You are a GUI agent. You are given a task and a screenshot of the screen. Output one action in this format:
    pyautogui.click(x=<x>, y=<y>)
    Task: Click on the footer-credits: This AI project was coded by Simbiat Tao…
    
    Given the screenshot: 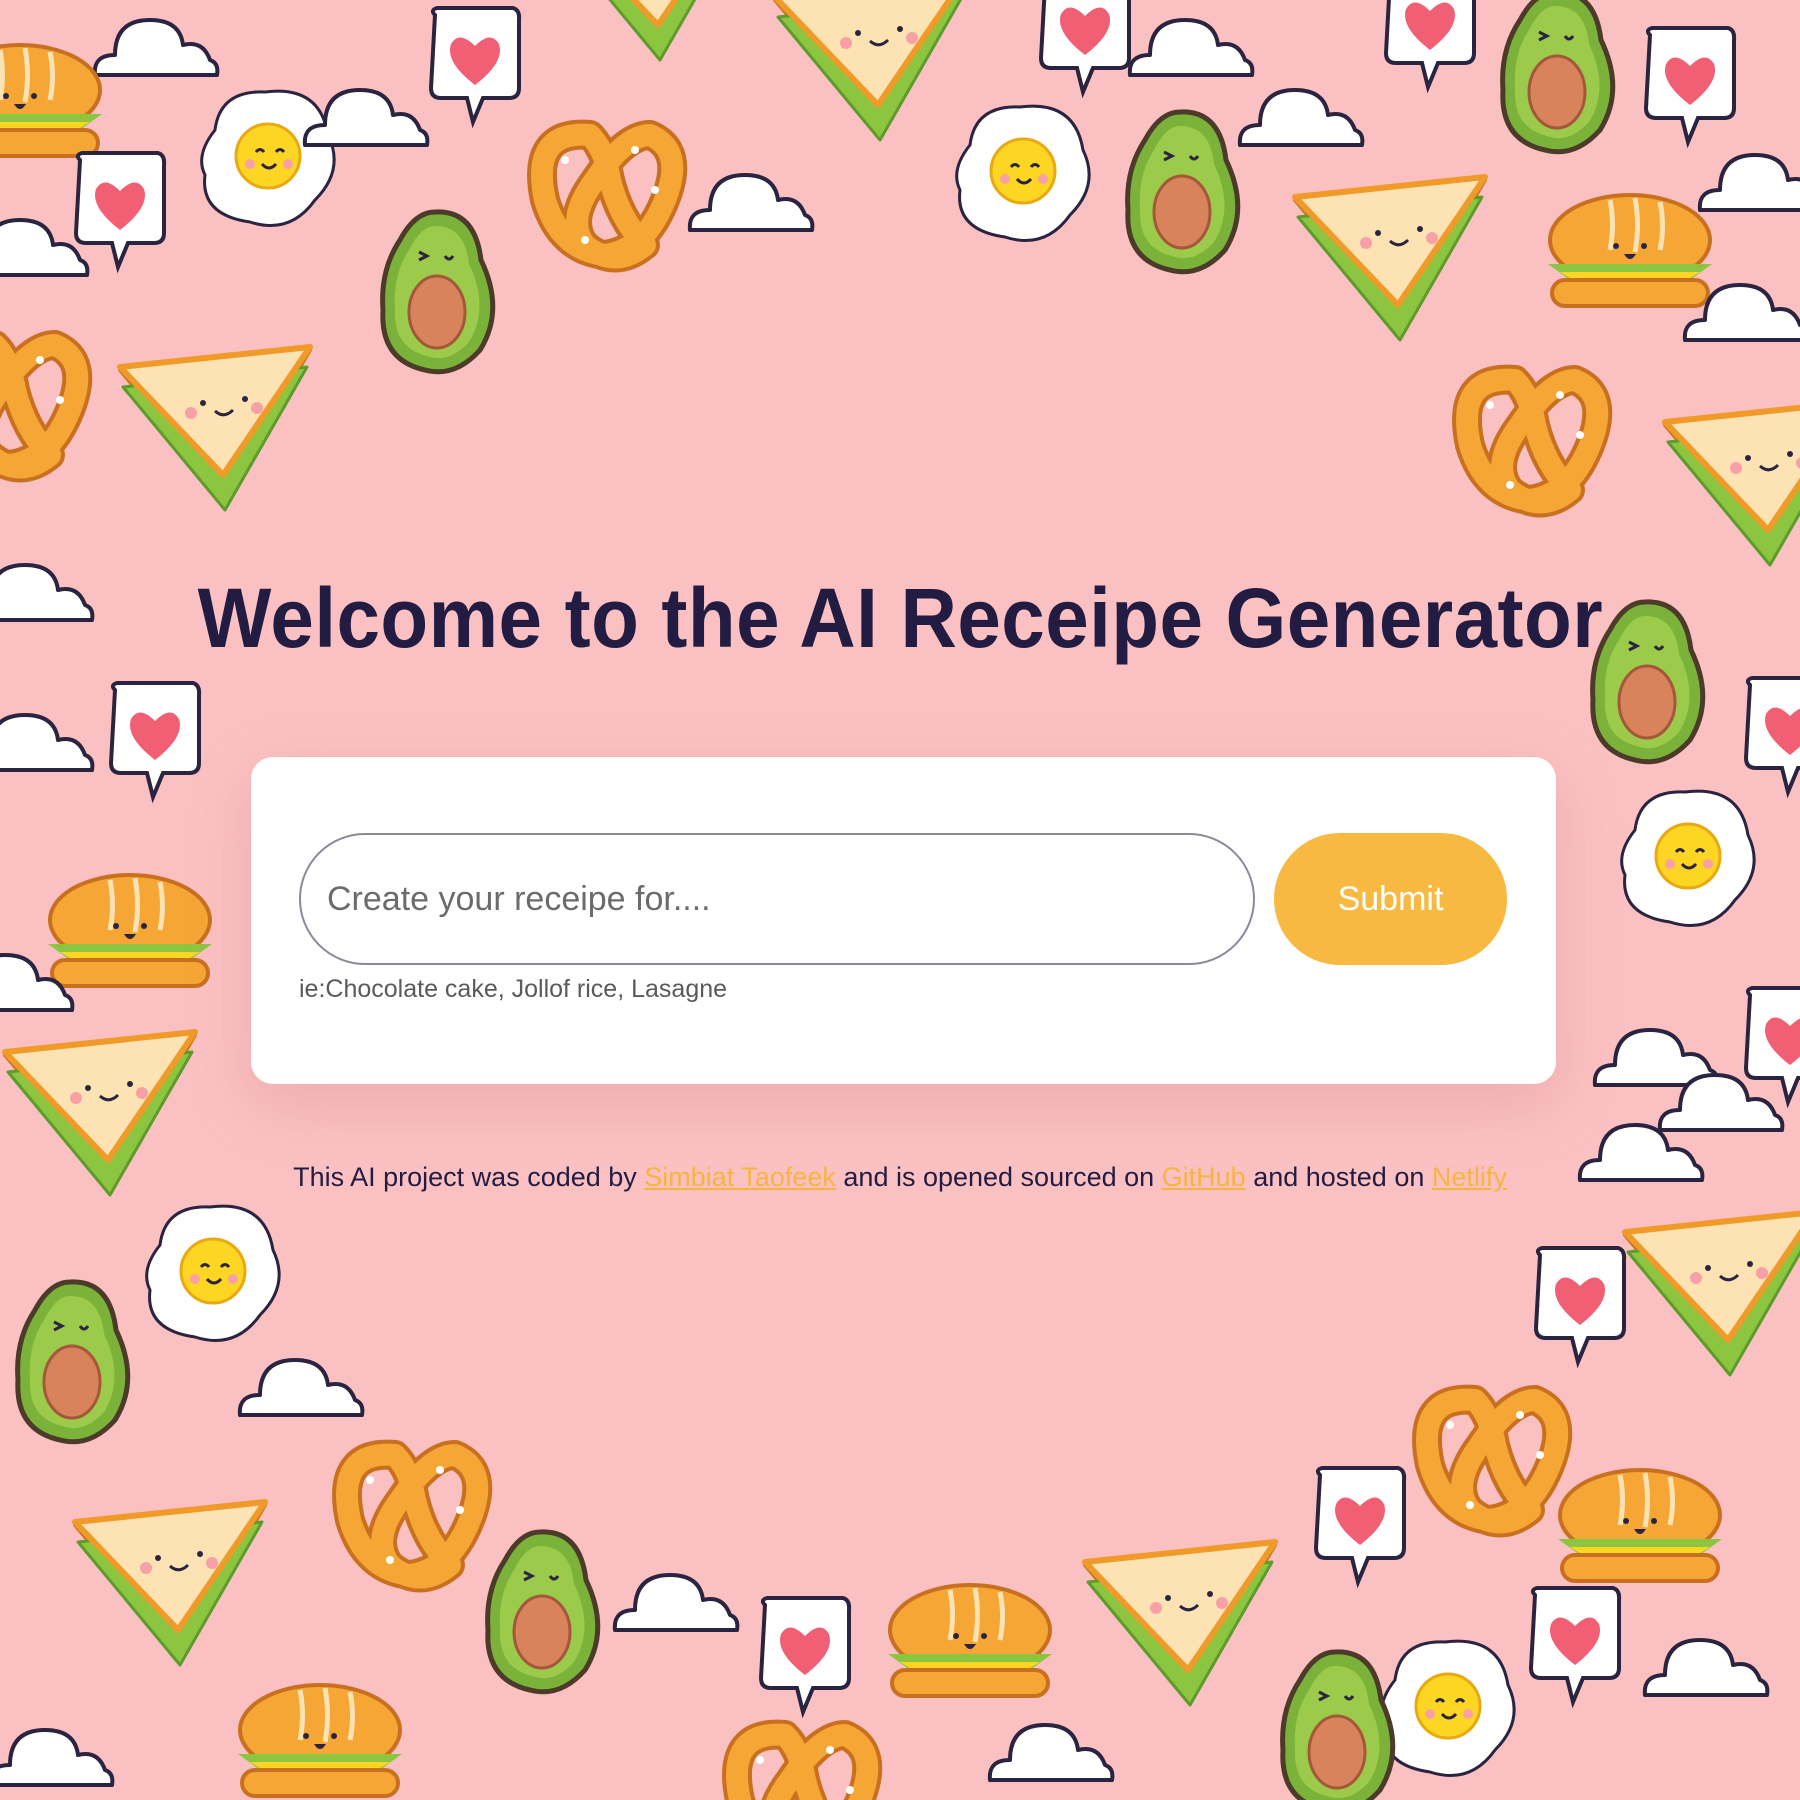 What is the action you would take?
    pyautogui.click(x=900, y=1177)
    